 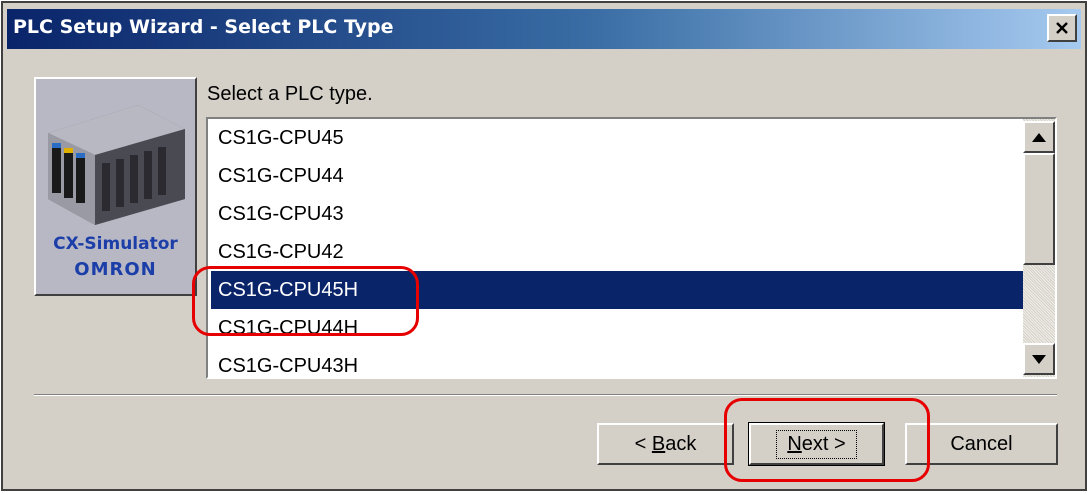 I want to click on list-item: CS1G-CPU42, so click(x=617, y=252).